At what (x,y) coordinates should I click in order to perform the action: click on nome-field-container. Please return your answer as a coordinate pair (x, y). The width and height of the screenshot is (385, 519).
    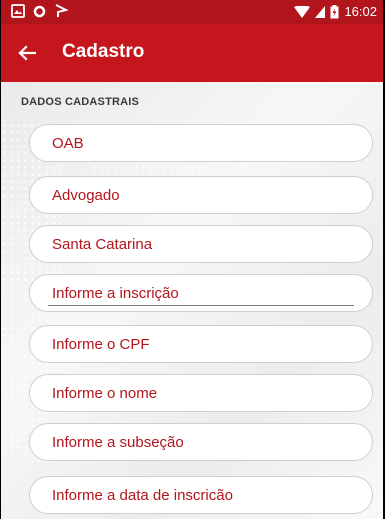
    Looking at the image, I should click on (201, 393).